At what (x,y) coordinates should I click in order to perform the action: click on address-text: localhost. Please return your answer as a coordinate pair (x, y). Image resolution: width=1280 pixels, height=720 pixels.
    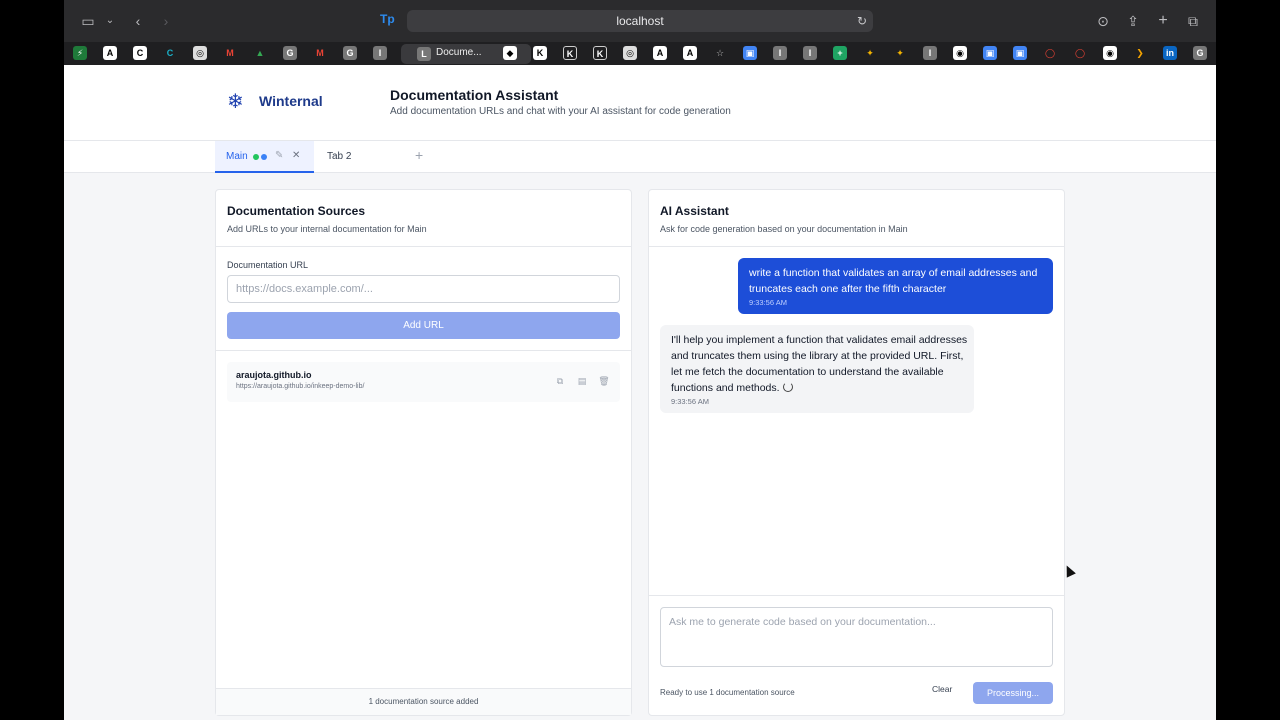
    Looking at the image, I should click on (640, 21).